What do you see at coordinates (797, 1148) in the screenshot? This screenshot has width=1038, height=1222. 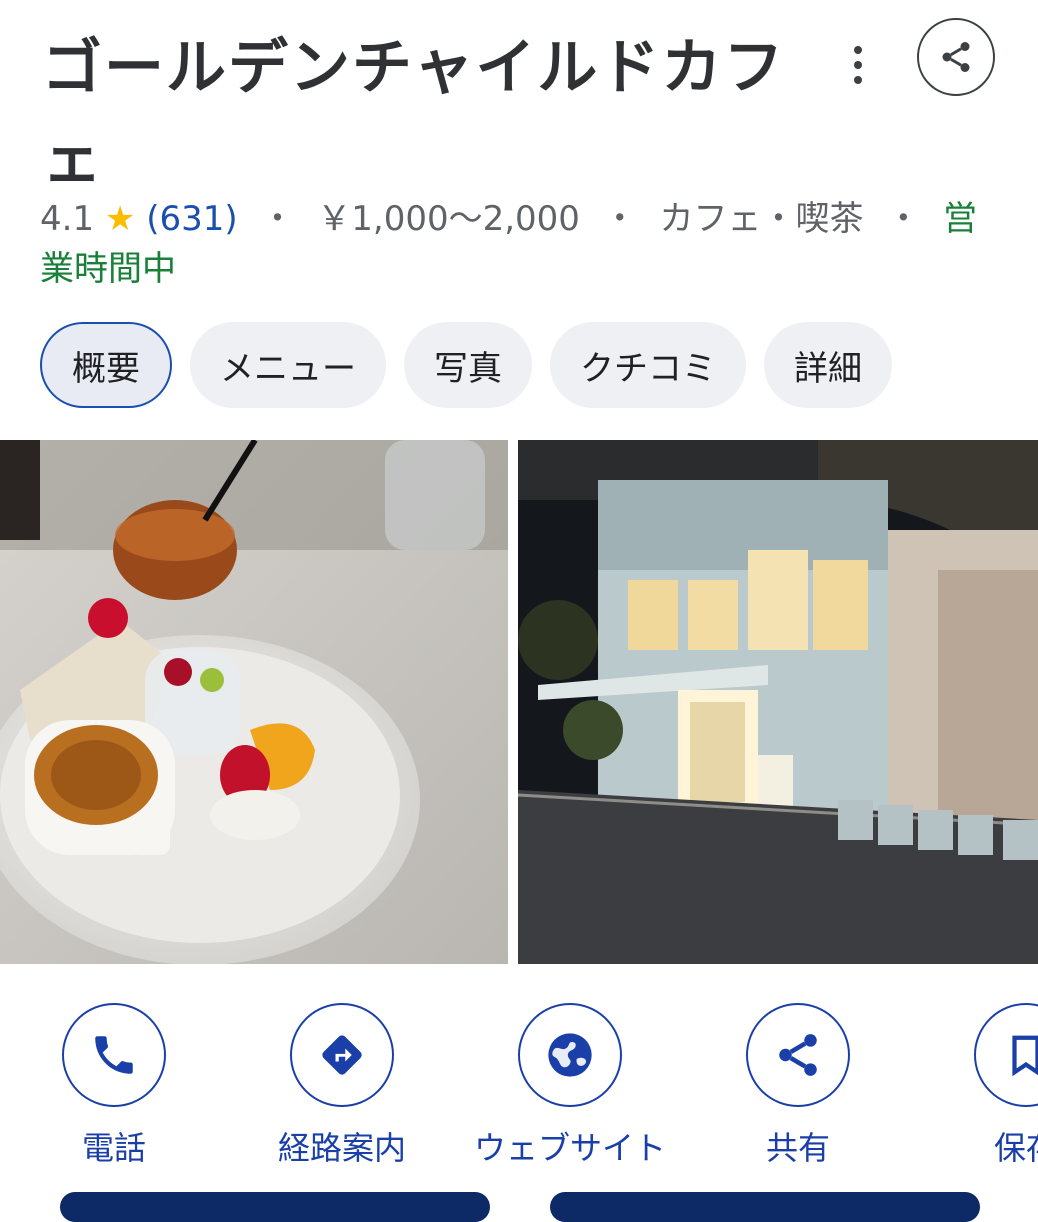 I see `share-label: 共有` at bounding box center [797, 1148].